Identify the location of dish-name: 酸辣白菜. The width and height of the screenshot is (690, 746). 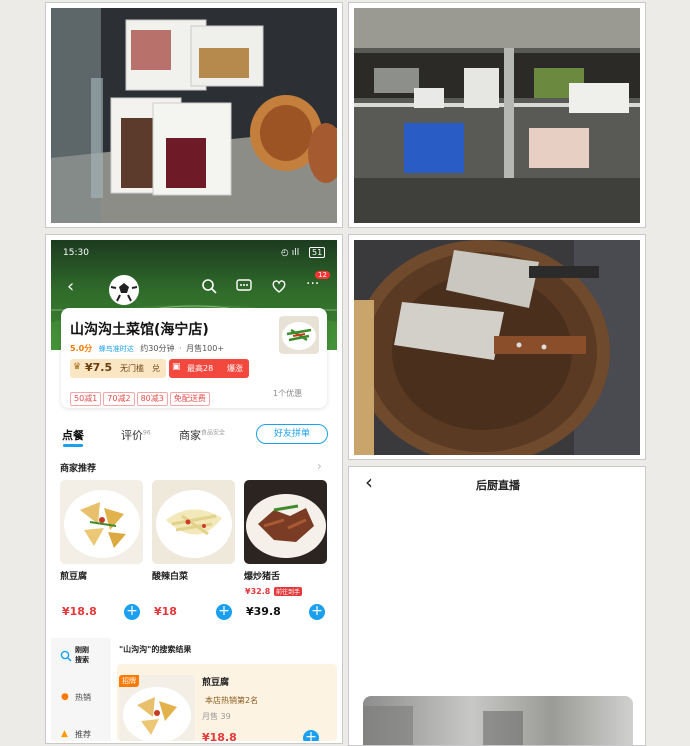
(170, 577).